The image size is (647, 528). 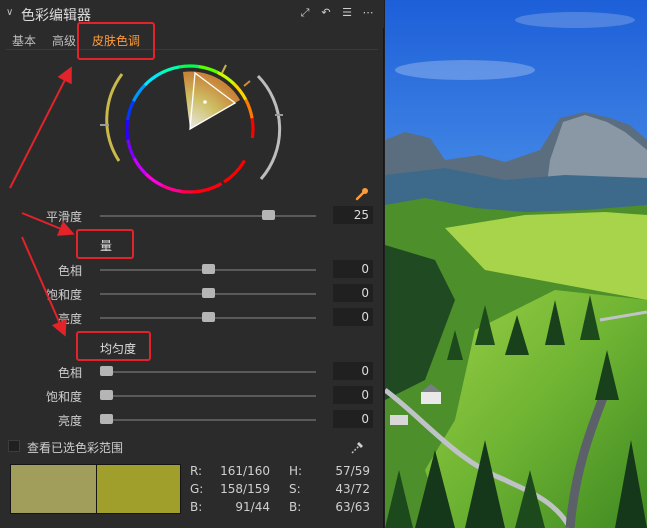 What do you see at coordinates (347, 13) in the screenshot?
I see `menu-icon: ☰` at bounding box center [347, 13].